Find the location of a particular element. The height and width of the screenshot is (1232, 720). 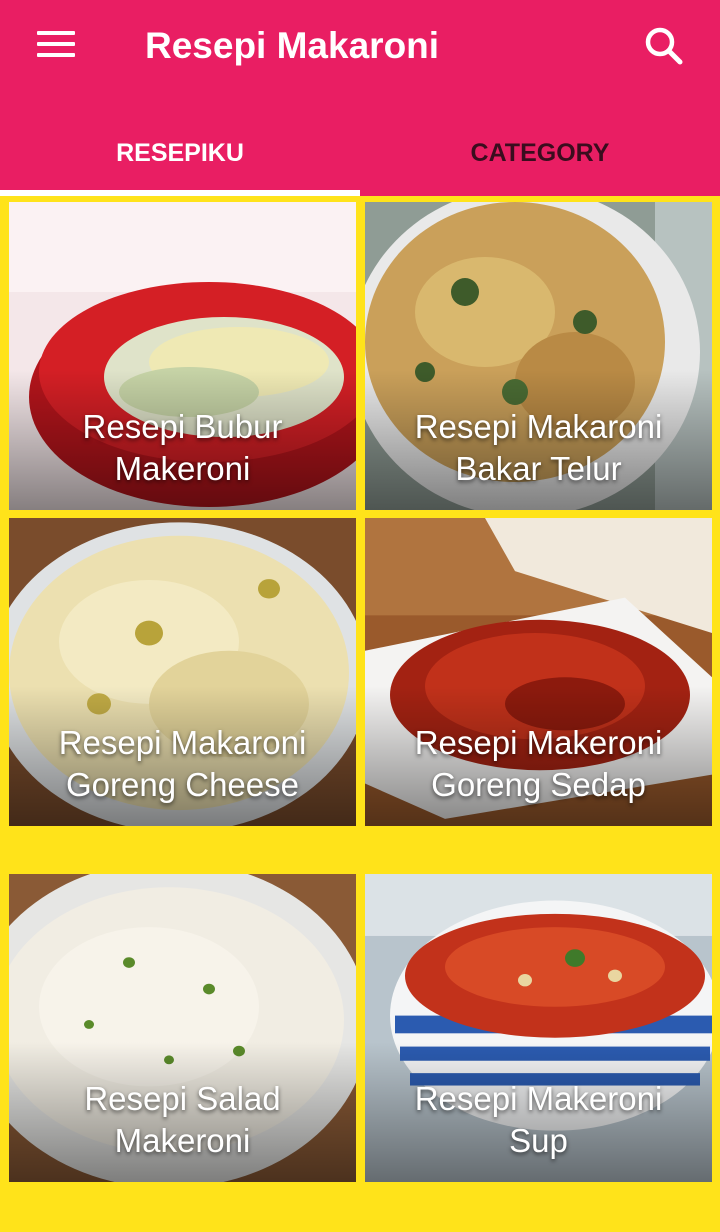

recipe-card-makaroni-goreng-cheese: Resepi Makaroni Goreng Cheese is located at coordinates (182, 672).